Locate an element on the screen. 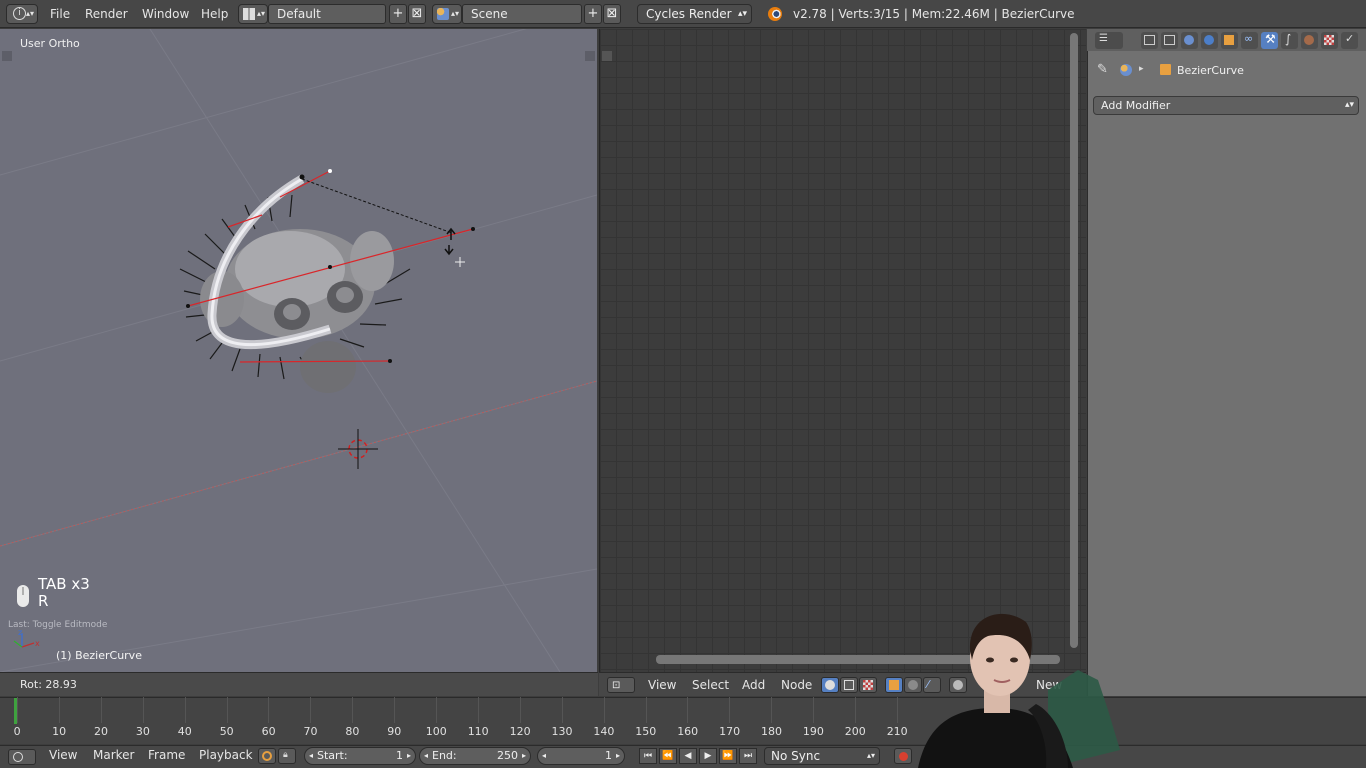 Image resolution: width=1366 pixels, height=768 pixels. shader-nodes-button is located at coordinates (830, 685).